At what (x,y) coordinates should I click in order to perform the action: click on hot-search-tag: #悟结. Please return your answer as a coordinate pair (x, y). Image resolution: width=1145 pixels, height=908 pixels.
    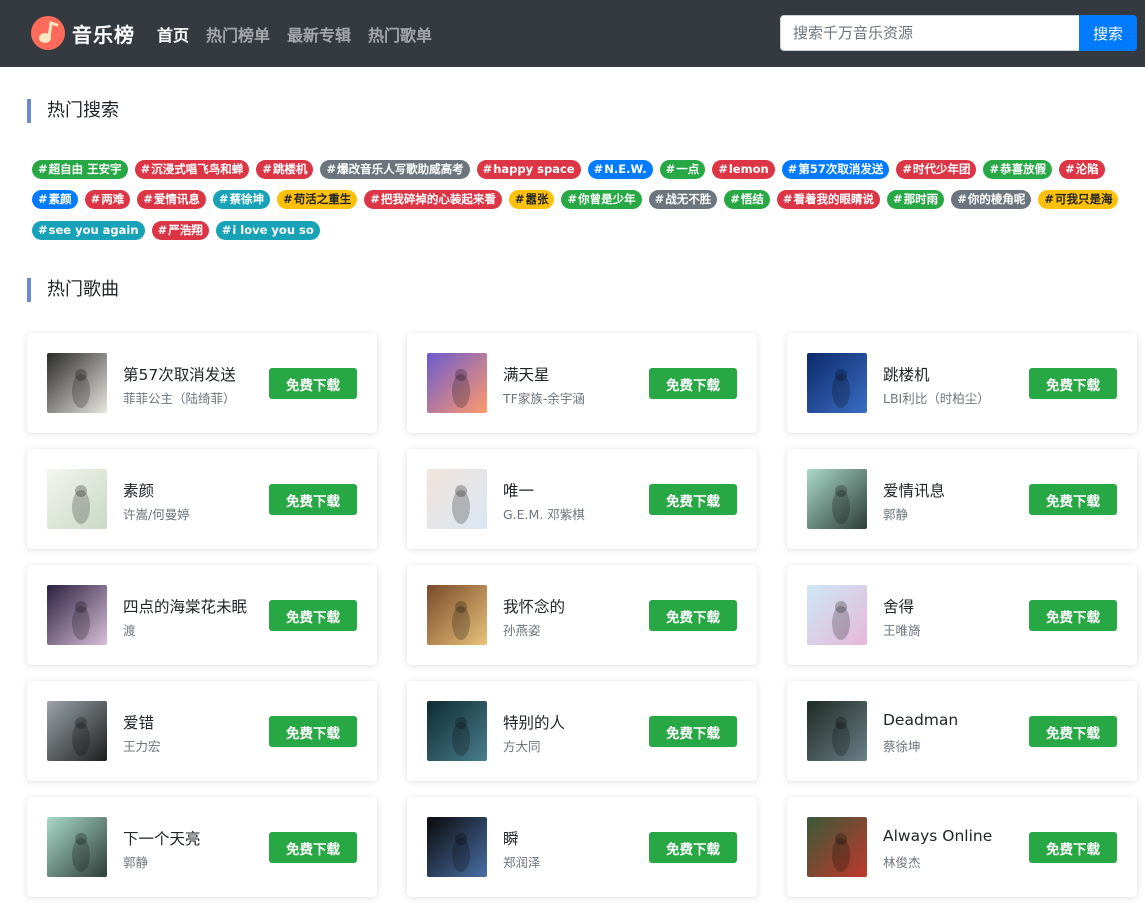
    Looking at the image, I should click on (747, 199).